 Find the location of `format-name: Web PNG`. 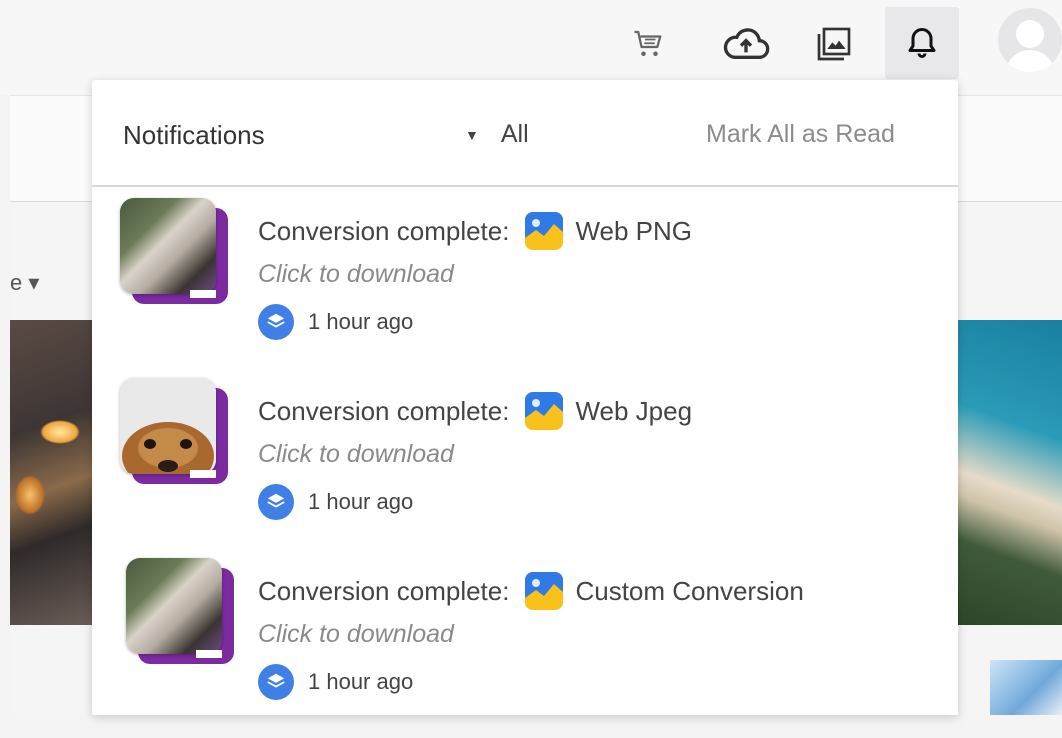

format-name: Web PNG is located at coordinates (634, 230).